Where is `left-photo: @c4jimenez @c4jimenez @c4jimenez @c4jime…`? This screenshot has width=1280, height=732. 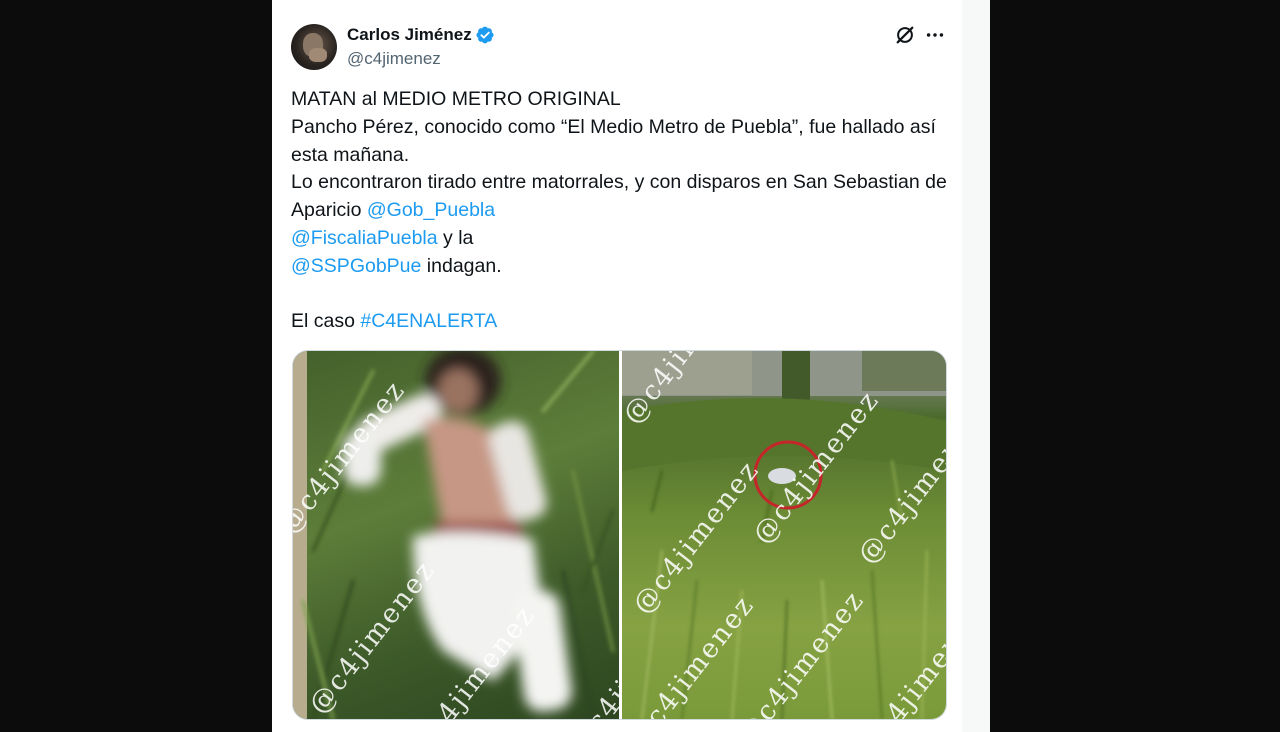 left-photo: @c4jimenez @c4jimenez @c4jimenez @c4jime… is located at coordinates (456, 535).